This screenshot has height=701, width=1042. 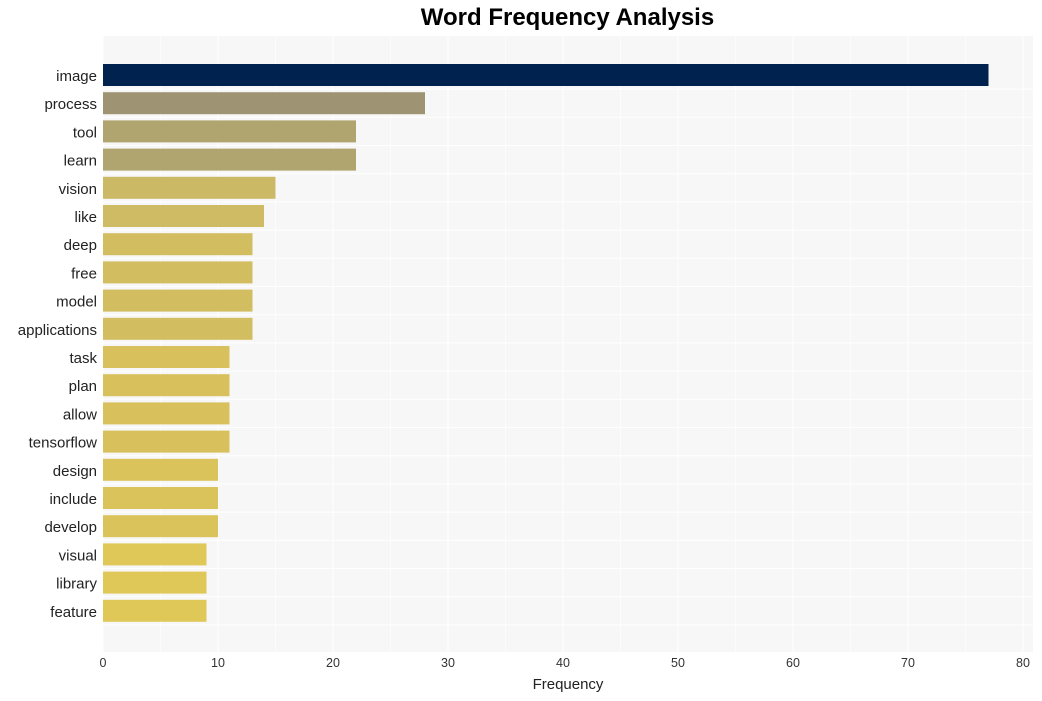 What do you see at coordinates (160, 498) in the screenshot?
I see `bar-include` at bounding box center [160, 498].